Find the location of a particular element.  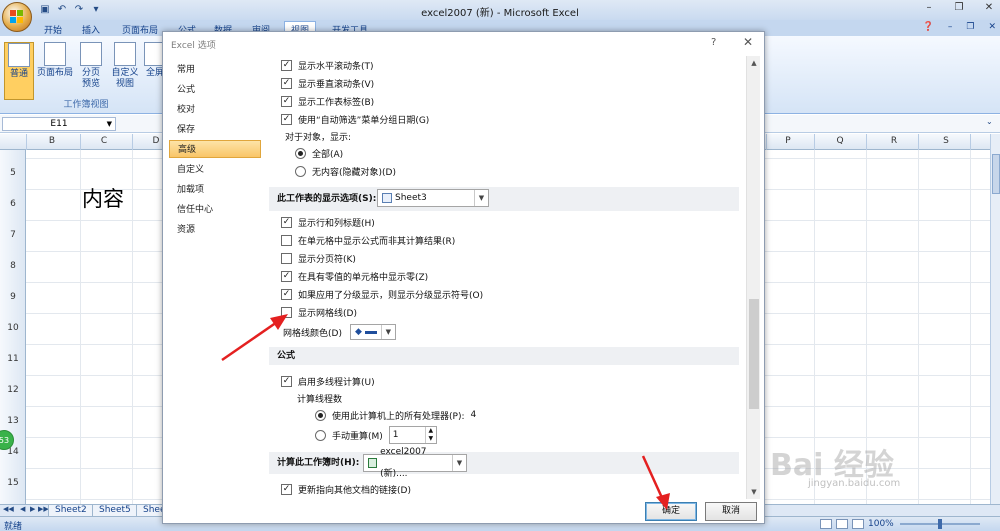

column-header: R is located at coordinates (894, 141).